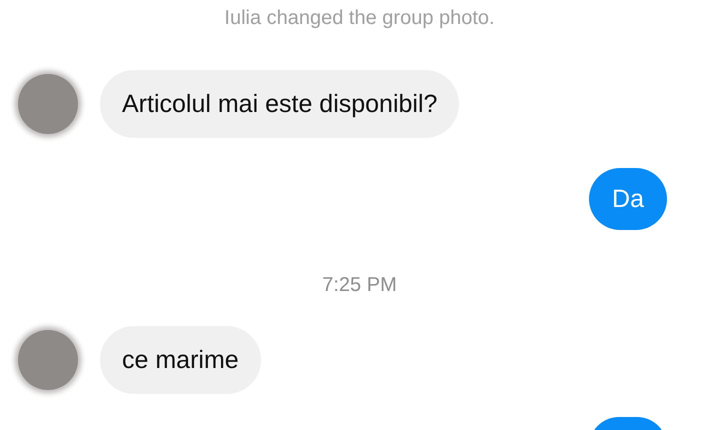 This screenshot has height=430, width=719. I want to click on message-bubble: Da, so click(628, 199).